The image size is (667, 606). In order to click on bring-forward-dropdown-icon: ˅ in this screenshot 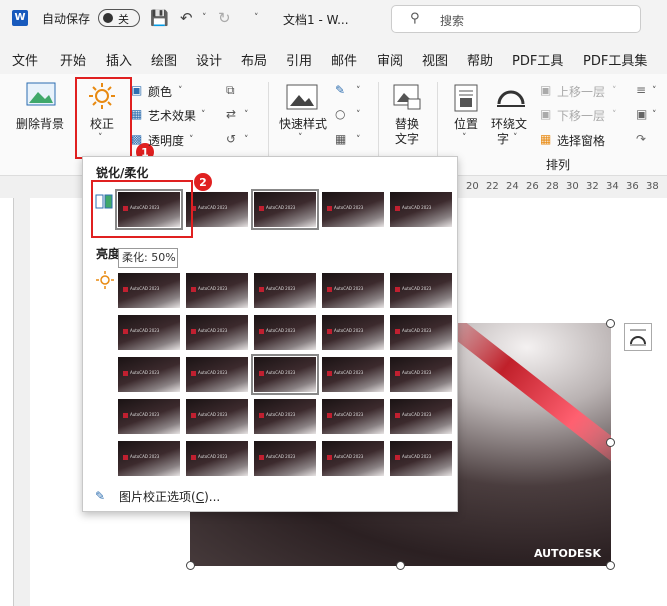, I will do `click(614, 91)`.